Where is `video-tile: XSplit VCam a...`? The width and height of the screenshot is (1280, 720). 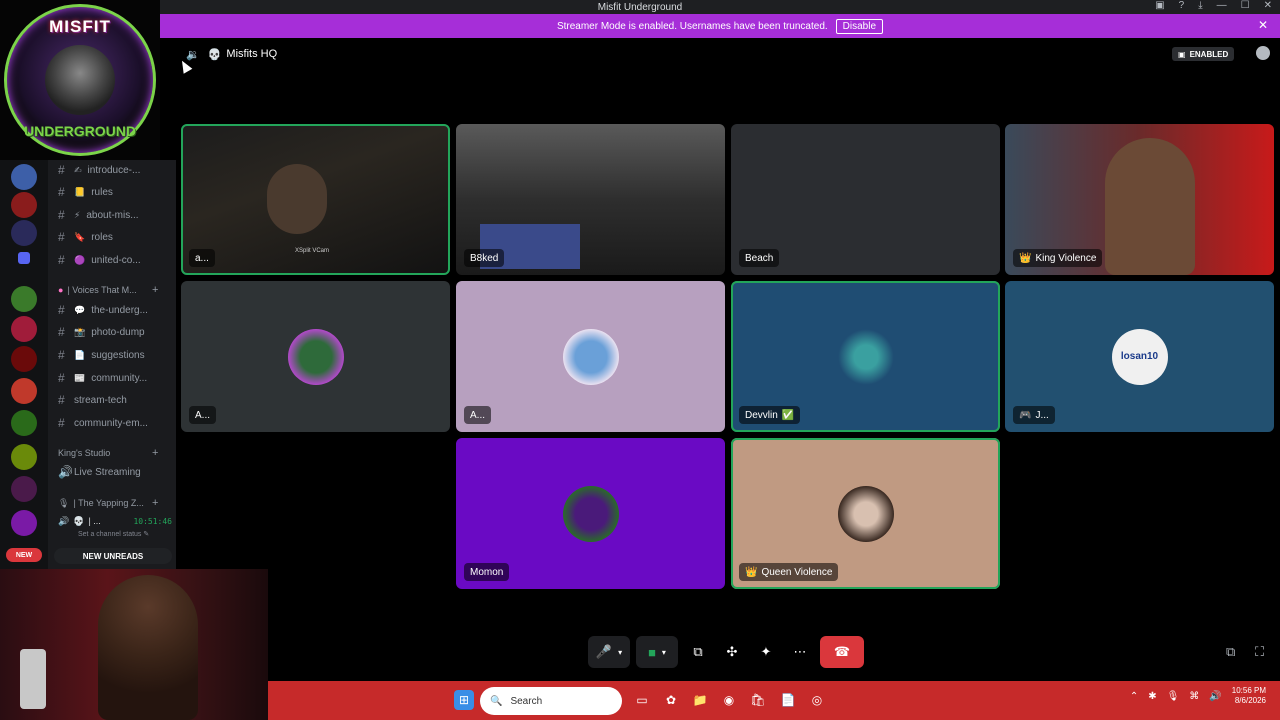
video-tile: XSplit VCam a... is located at coordinates (315, 199).